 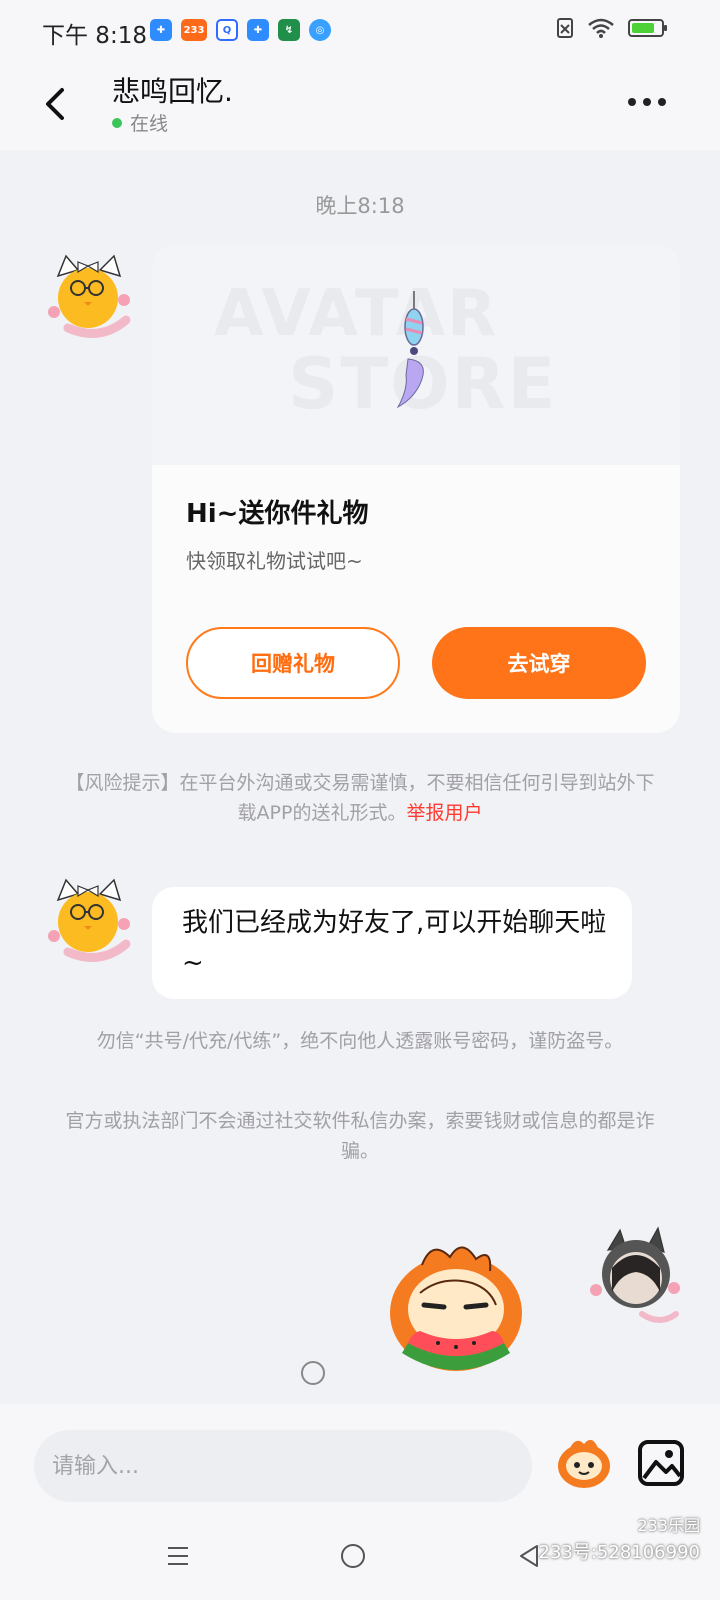 What do you see at coordinates (410, 350) in the screenshot?
I see `gift-item-image` at bounding box center [410, 350].